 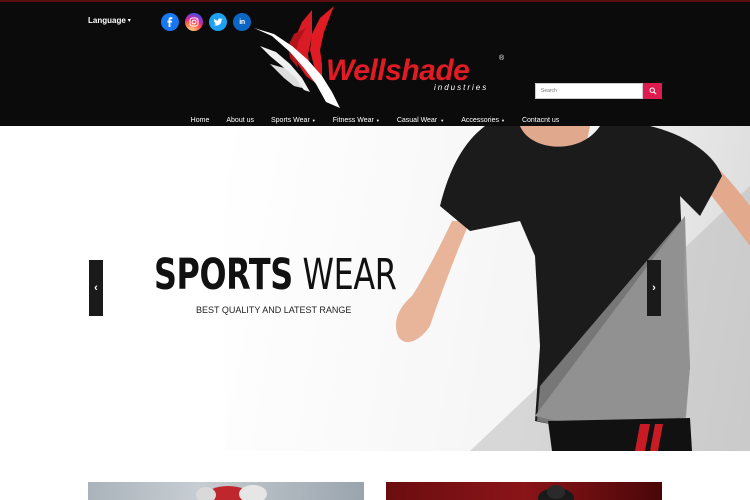 I want to click on slider-next-button: ›, so click(x=654, y=288).